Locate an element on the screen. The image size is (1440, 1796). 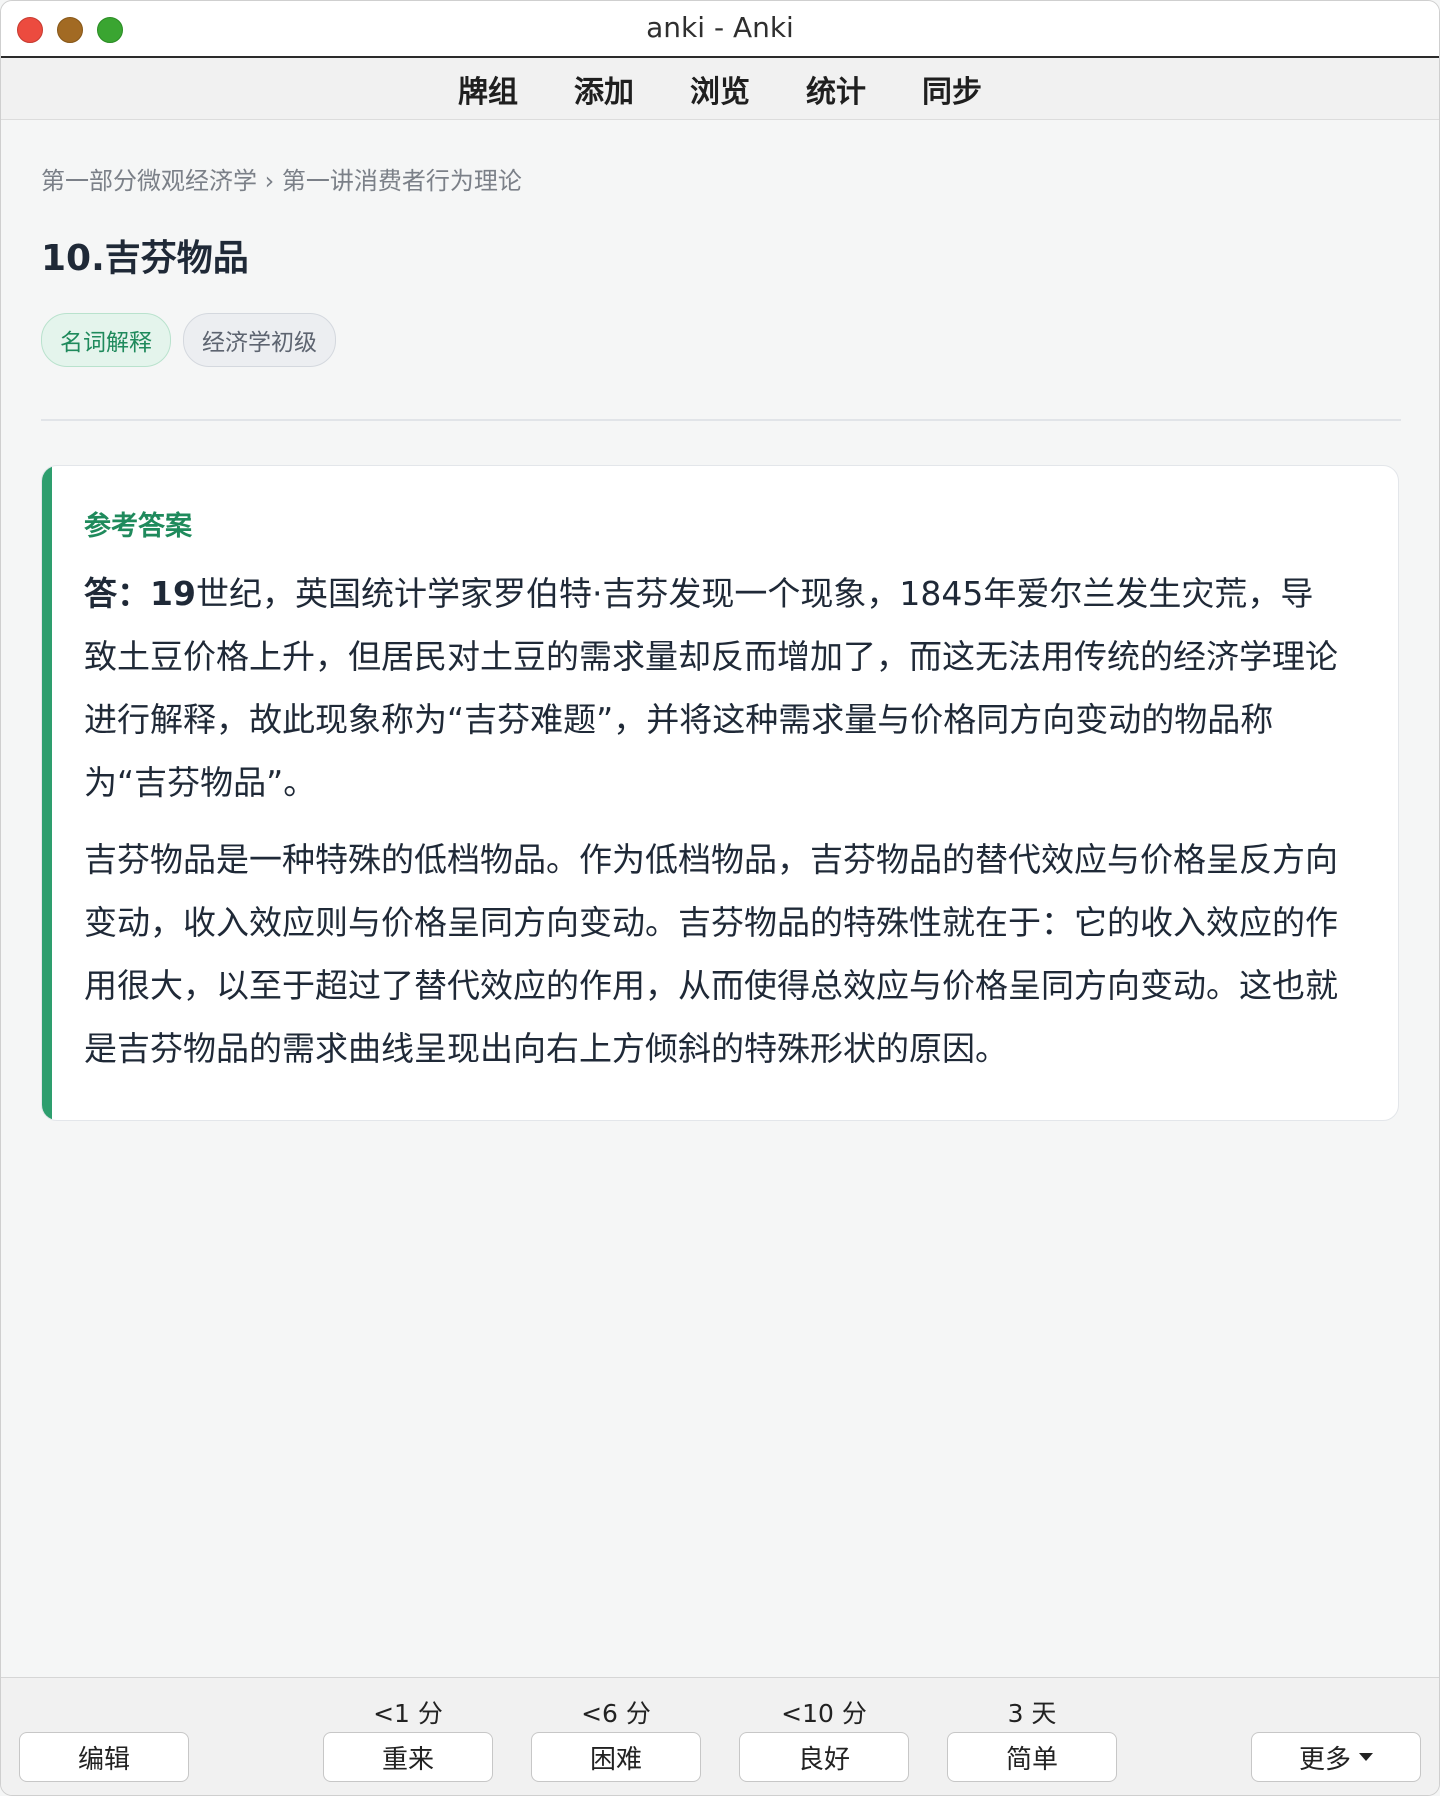
answer-lead: 答：19 is located at coordinates (140, 593).